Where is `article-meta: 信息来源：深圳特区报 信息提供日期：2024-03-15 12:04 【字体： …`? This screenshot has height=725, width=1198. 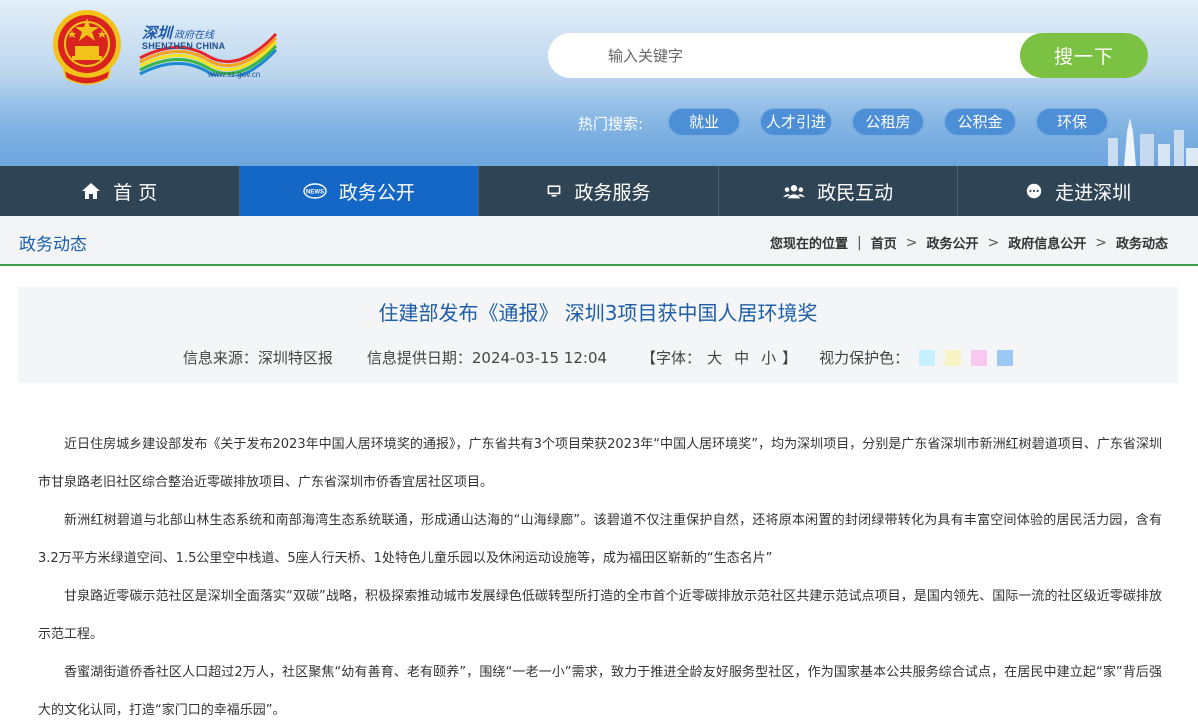 article-meta: 信息来源：深圳特区报 信息提供日期：2024-03-15 12:04 【字体： … is located at coordinates (598, 357).